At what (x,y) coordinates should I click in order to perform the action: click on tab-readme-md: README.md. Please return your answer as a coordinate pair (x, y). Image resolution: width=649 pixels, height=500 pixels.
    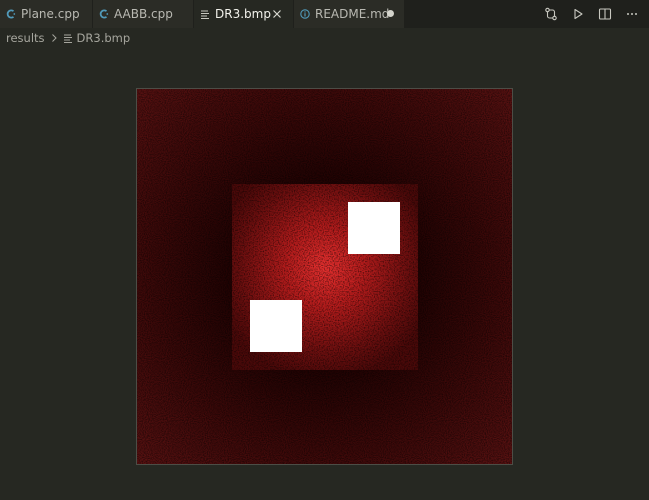
    Looking at the image, I should click on (349, 14).